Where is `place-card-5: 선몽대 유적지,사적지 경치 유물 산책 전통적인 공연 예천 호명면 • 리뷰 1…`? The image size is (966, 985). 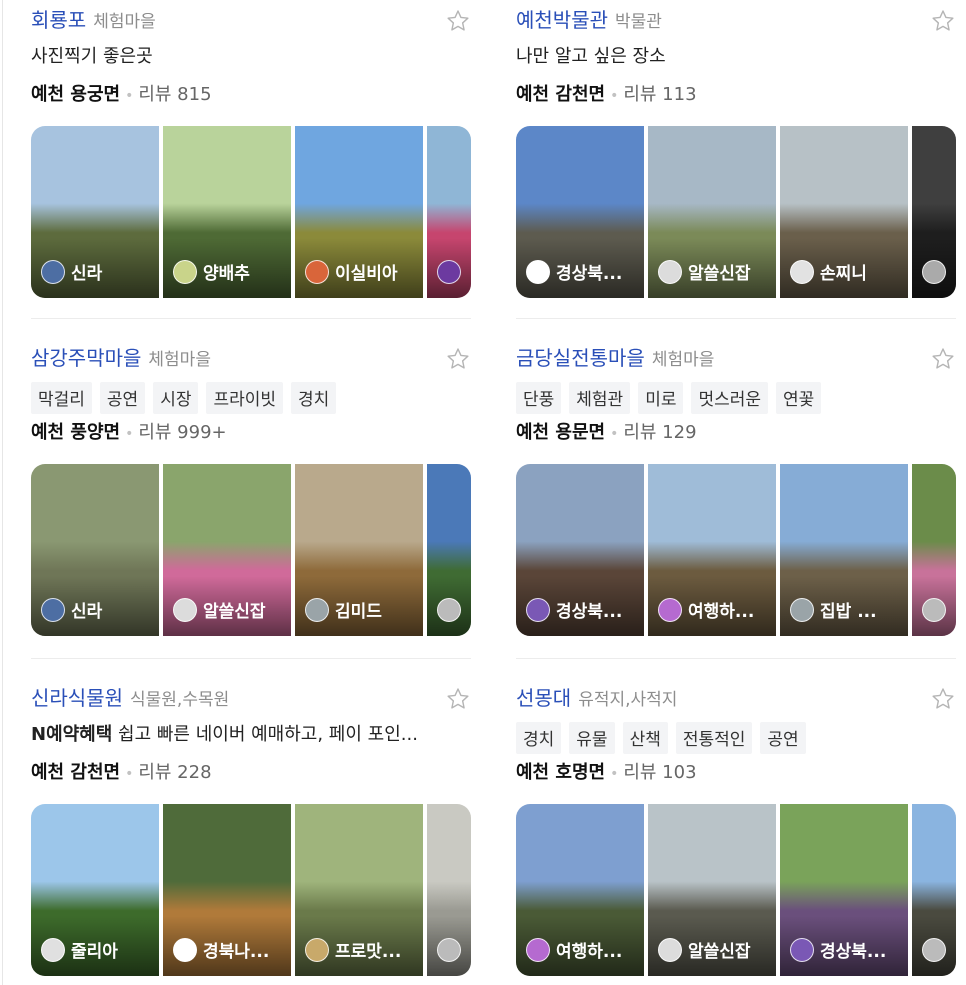 place-card-5: 선몽대 유적지,사적지 경치 유물 산책 전통적인 공연 예천 호명면 • 리뷰 1… is located at coordinates (736, 832).